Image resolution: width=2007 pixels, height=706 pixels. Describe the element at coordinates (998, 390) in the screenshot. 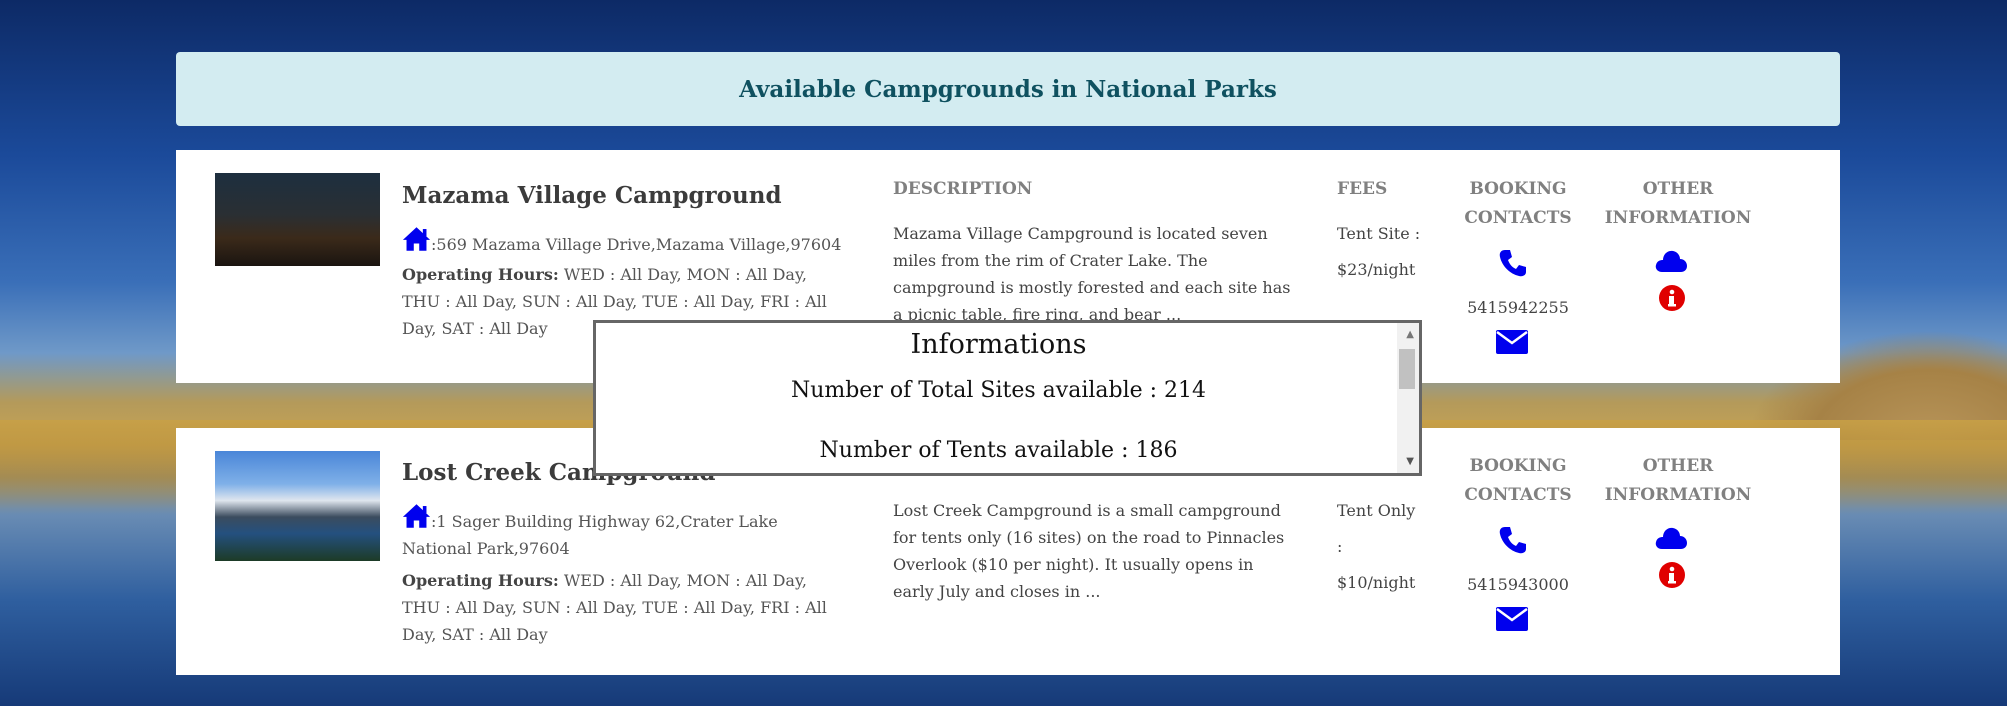

I see `total-sites-text: Number of Total Sites available : 214` at that location.